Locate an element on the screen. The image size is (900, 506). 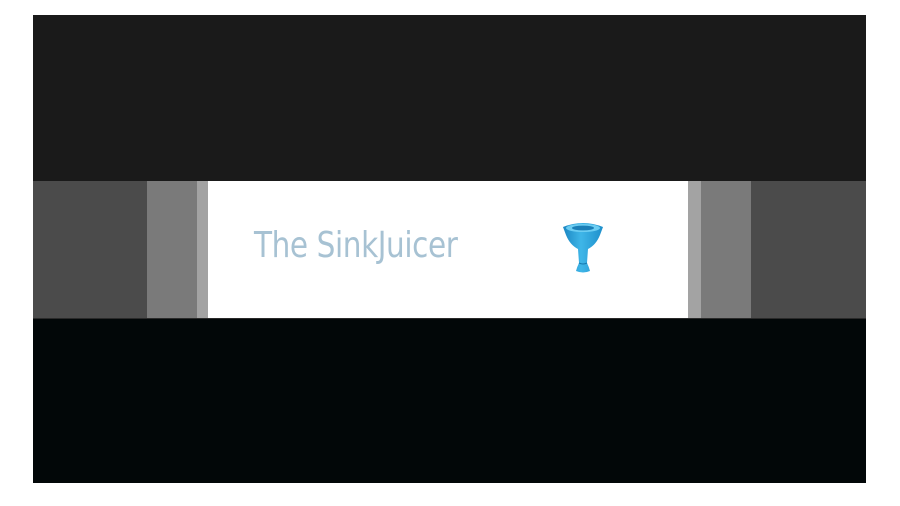
funnel-icon is located at coordinates (583, 248).